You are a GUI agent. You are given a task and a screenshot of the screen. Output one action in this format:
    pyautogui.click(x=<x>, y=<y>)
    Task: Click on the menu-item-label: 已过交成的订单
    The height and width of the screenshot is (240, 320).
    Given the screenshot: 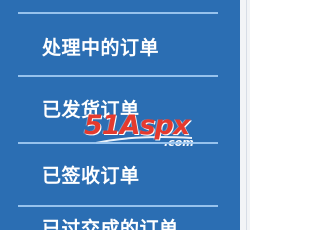 What is the action you would take?
    pyautogui.click(x=110, y=224)
    